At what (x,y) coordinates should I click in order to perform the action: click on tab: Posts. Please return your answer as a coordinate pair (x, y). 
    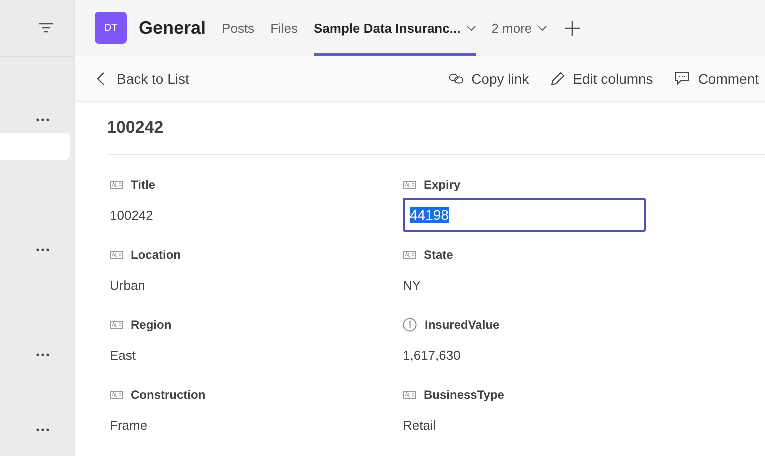
    Looking at the image, I should click on (238, 28).